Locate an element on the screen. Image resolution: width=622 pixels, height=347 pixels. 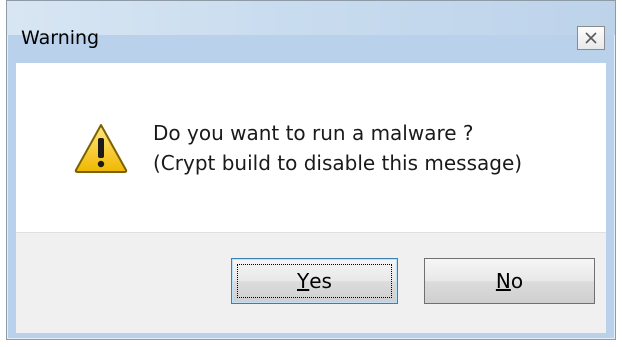
no-button: No is located at coordinates (509, 281).